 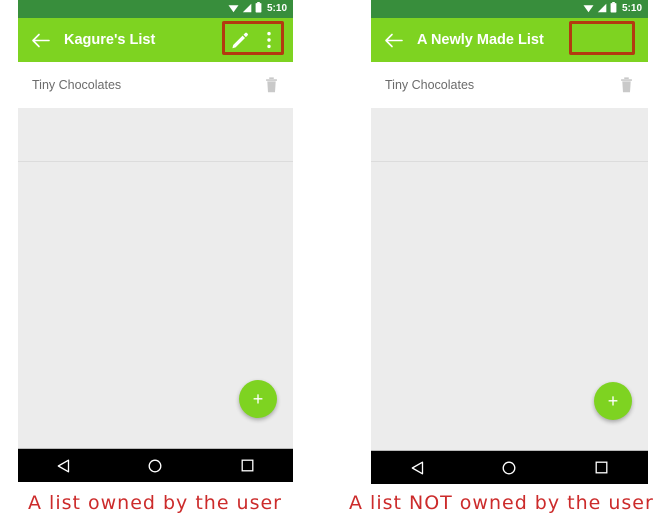 I want to click on app-bar: Kagure's List, so click(x=155, y=40).